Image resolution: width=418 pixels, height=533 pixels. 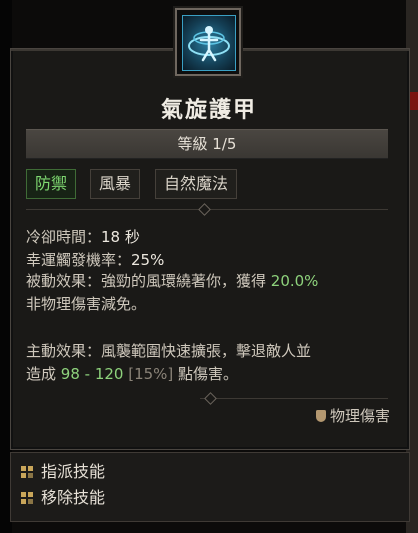 I want to click on whirlwind-armor-icon, so click(x=209, y=43).